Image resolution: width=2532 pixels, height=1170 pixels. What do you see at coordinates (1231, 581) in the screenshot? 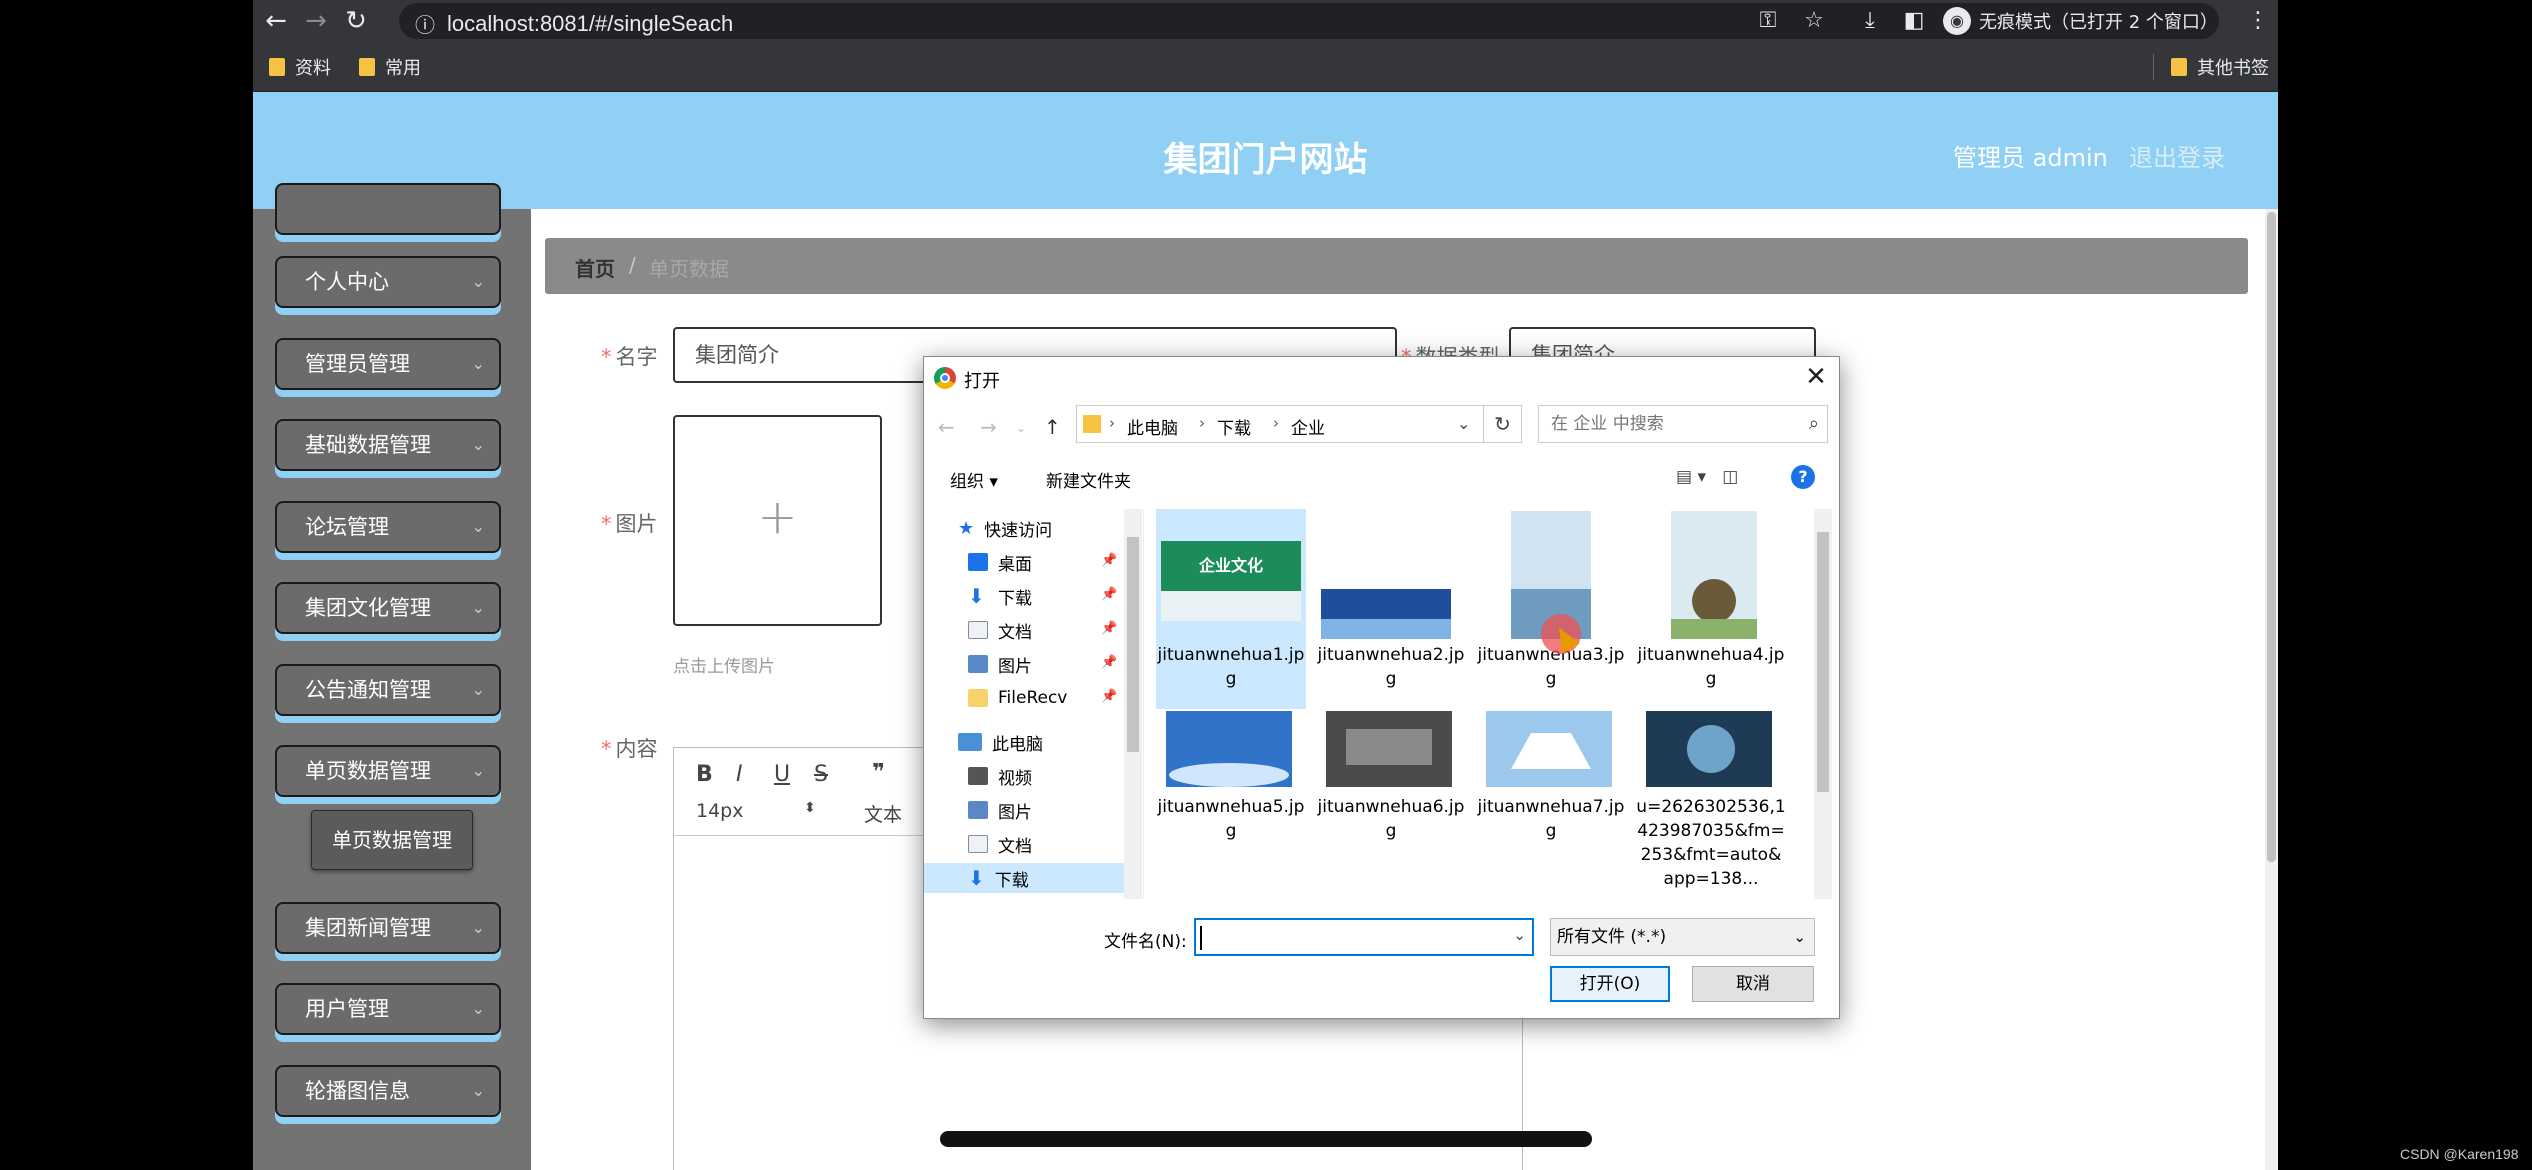
I see `file-thumbnail: 企业文化` at bounding box center [1231, 581].